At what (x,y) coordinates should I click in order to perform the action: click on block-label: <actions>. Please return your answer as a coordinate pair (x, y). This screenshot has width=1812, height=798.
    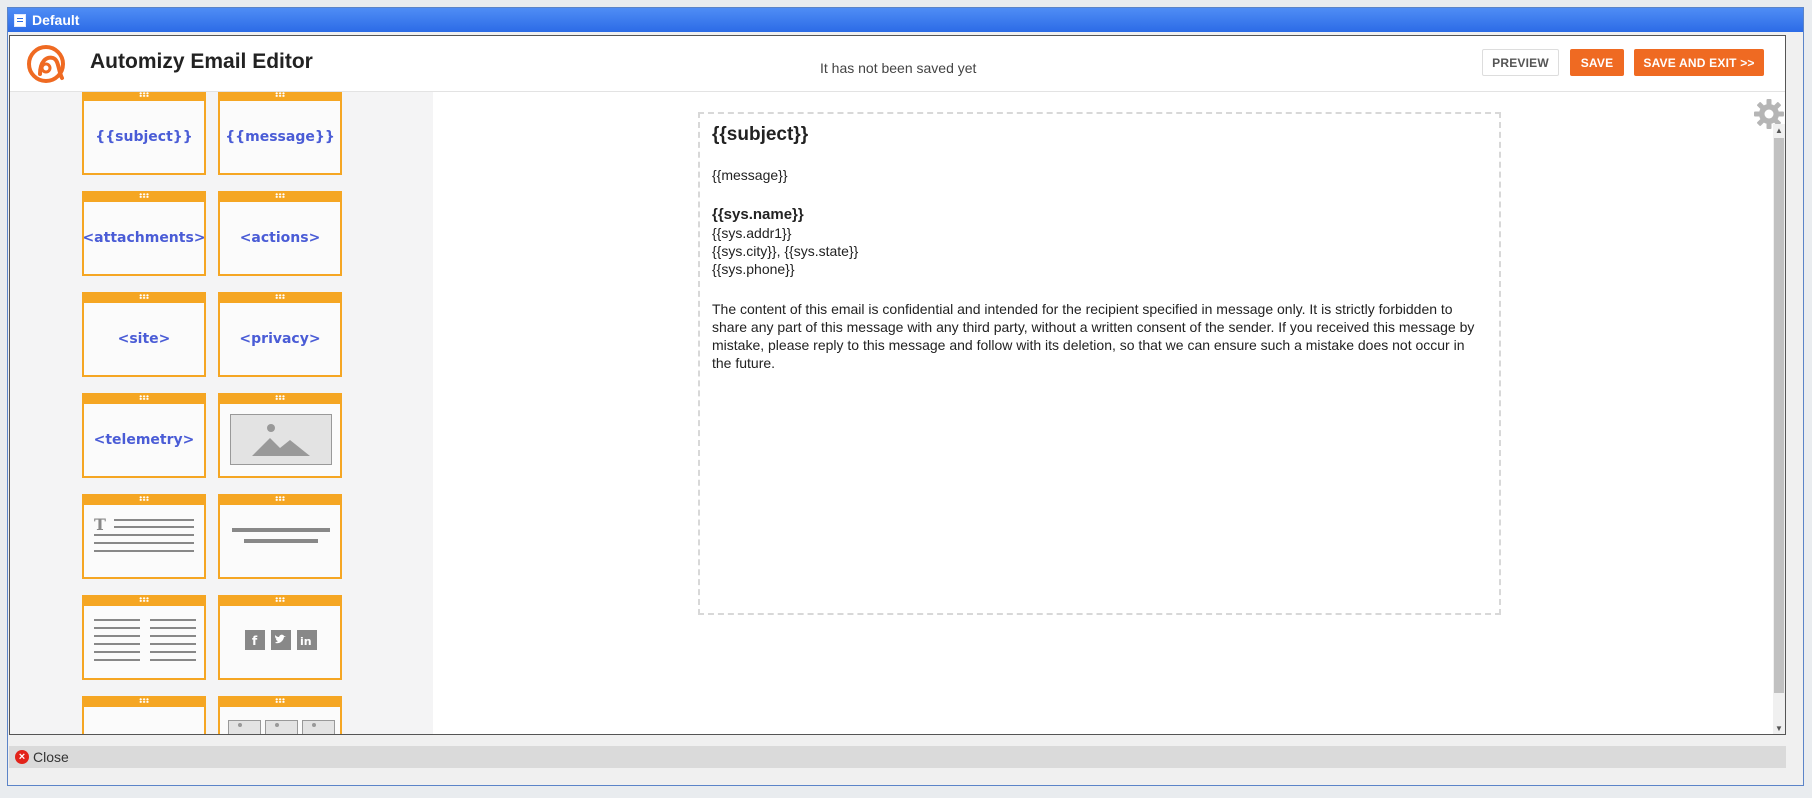
    Looking at the image, I should click on (280, 238).